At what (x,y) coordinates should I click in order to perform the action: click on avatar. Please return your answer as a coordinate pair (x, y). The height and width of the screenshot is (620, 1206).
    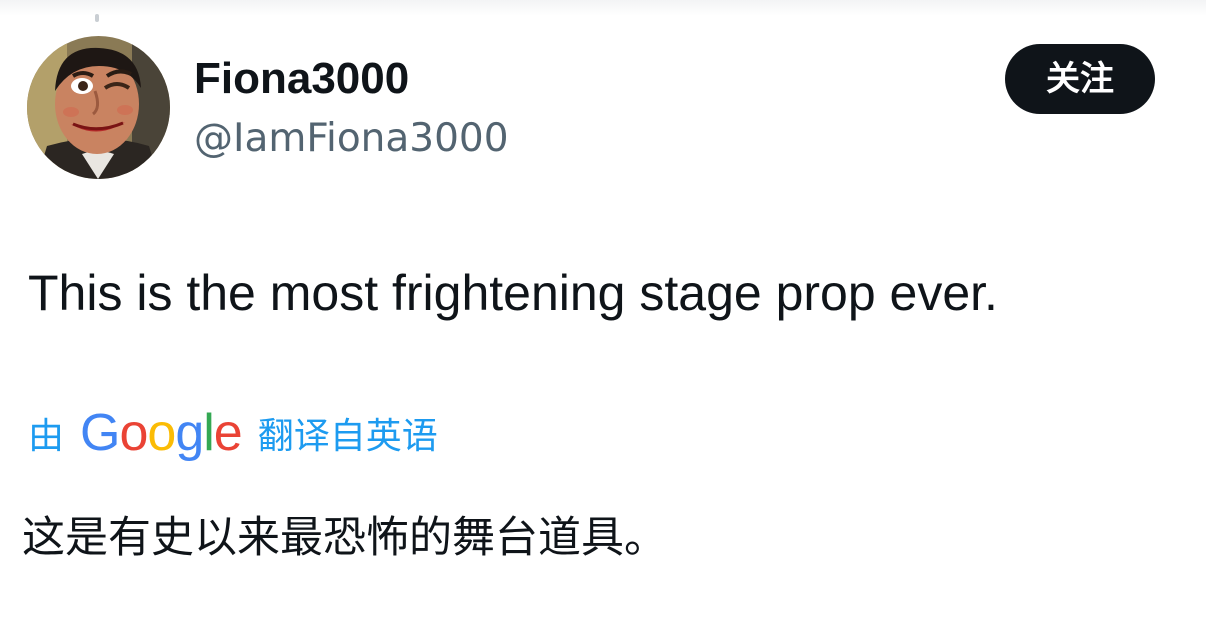
    Looking at the image, I should click on (98, 107).